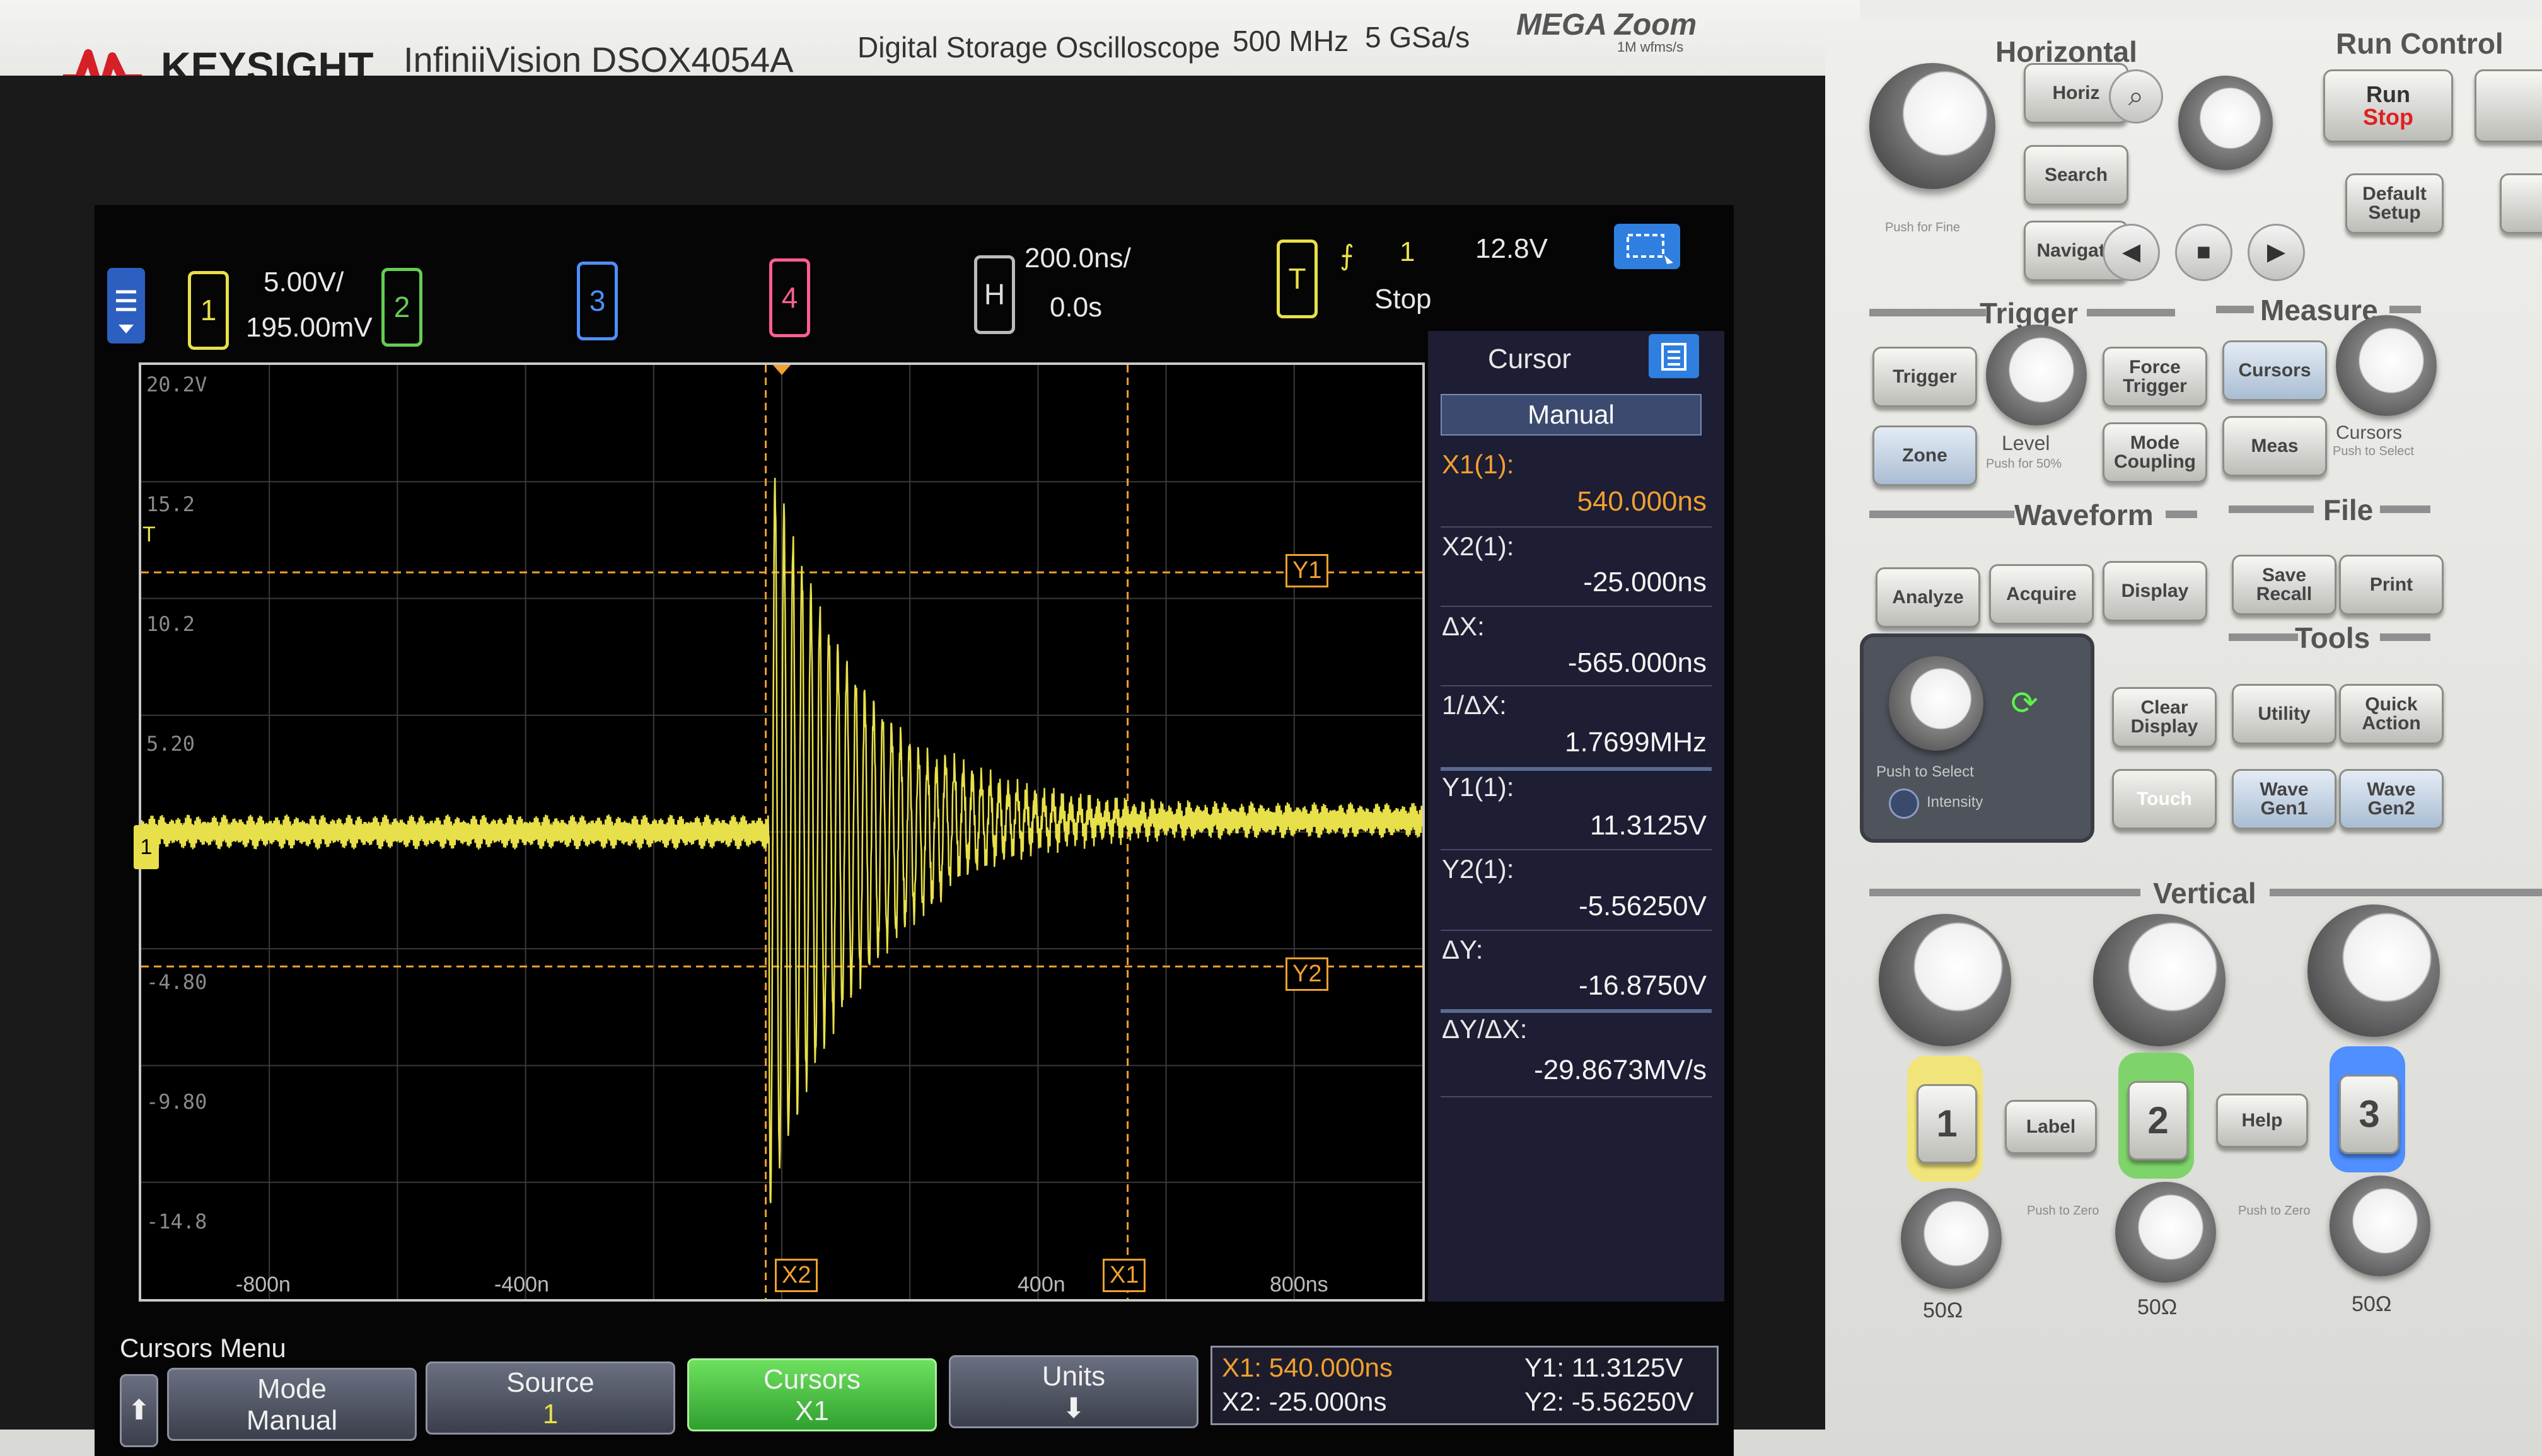  Describe the element at coordinates (1307, 570) in the screenshot. I see `cursor-y1-tag: Y1` at that location.